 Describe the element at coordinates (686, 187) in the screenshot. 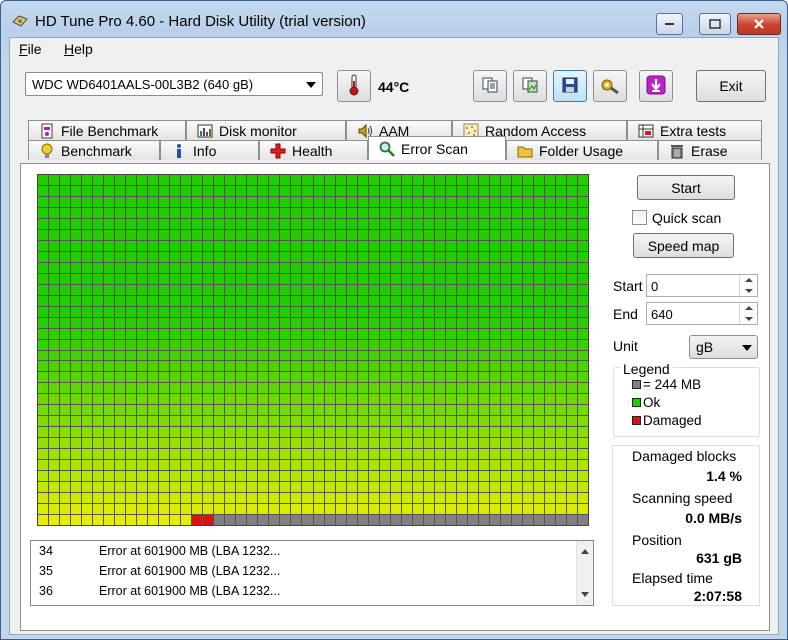

I see `start-scan-button: Start` at that location.